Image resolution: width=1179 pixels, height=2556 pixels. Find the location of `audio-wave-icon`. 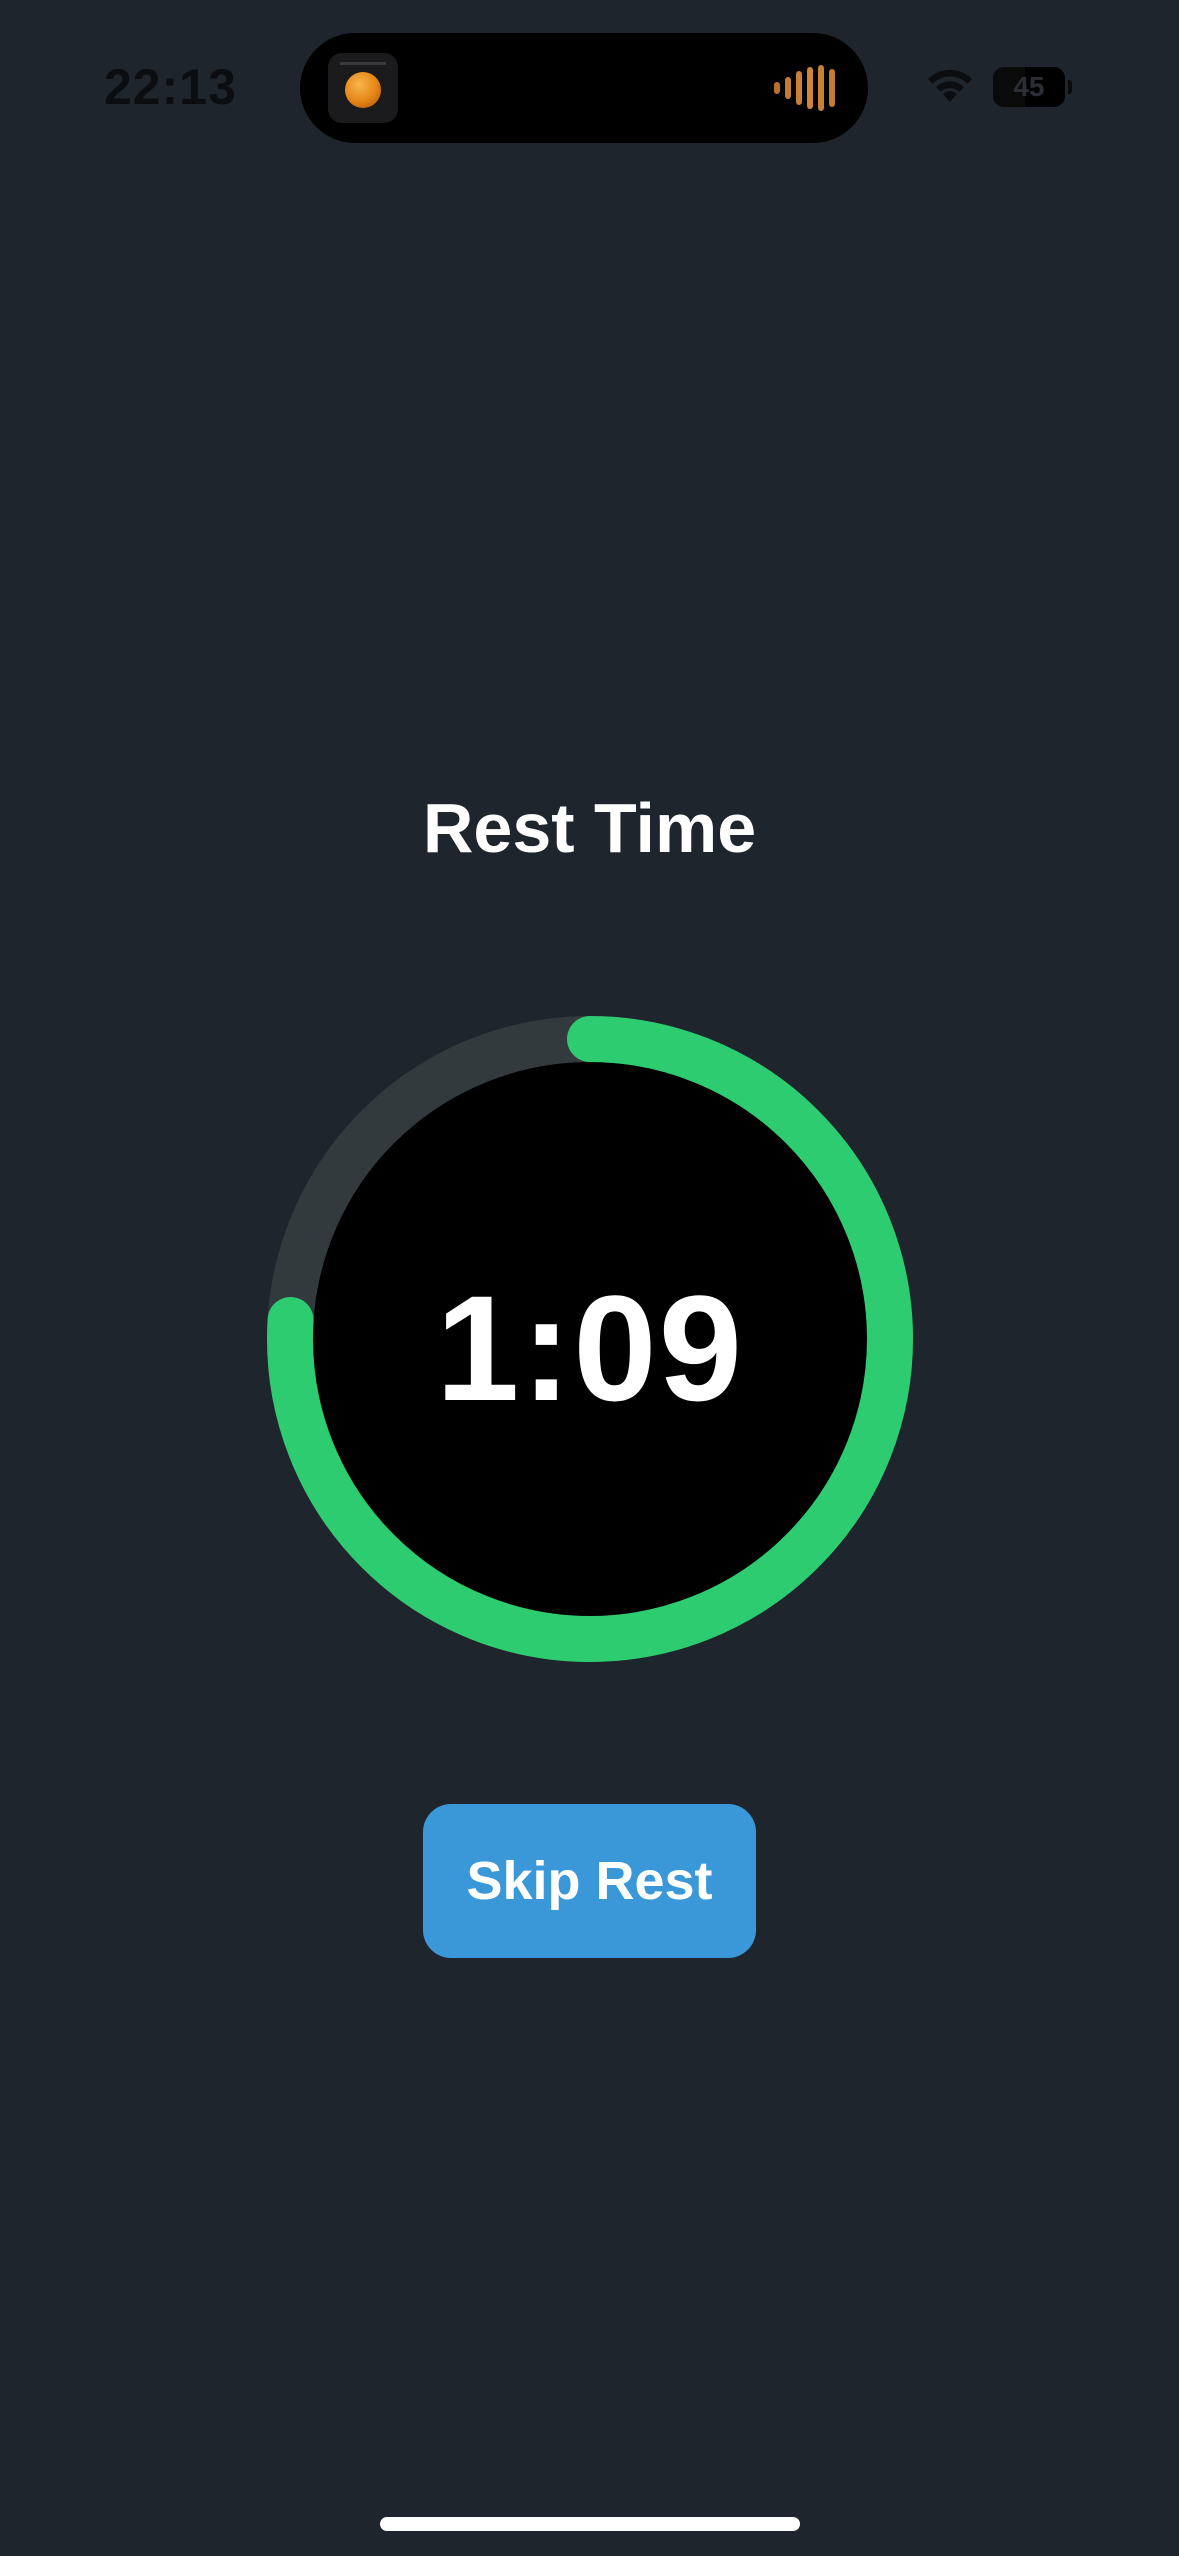

audio-wave-icon is located at coordinates (804, 88).